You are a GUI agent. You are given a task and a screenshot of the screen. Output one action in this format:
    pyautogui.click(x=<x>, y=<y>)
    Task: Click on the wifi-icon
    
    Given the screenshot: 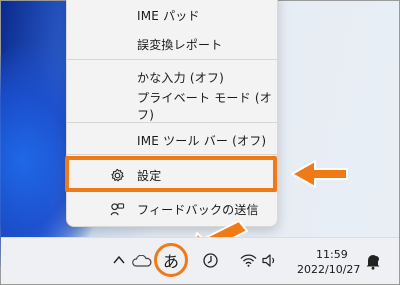 What is the action you would take?
    pyautogui.click(x=248, y=260)
    